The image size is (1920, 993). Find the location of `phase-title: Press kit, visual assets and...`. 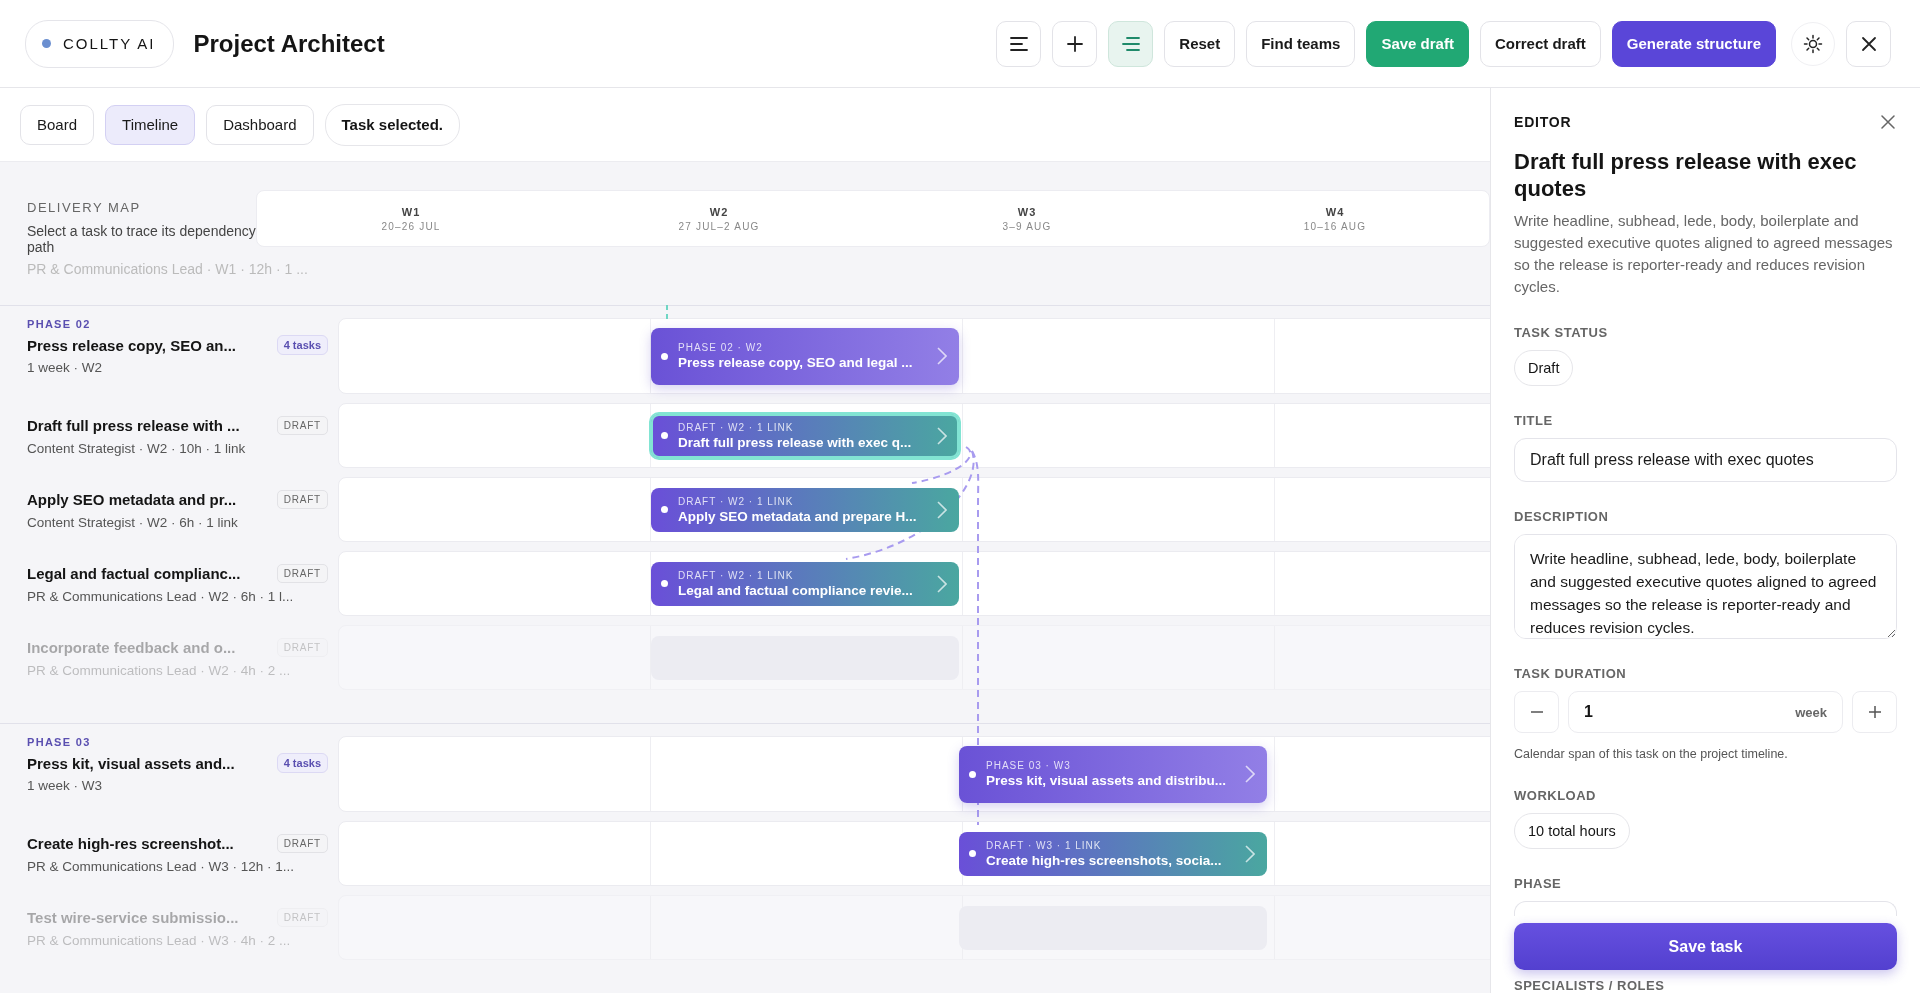

phase-title: Press kit, visual assets and... is located at coordinates (131, 763).